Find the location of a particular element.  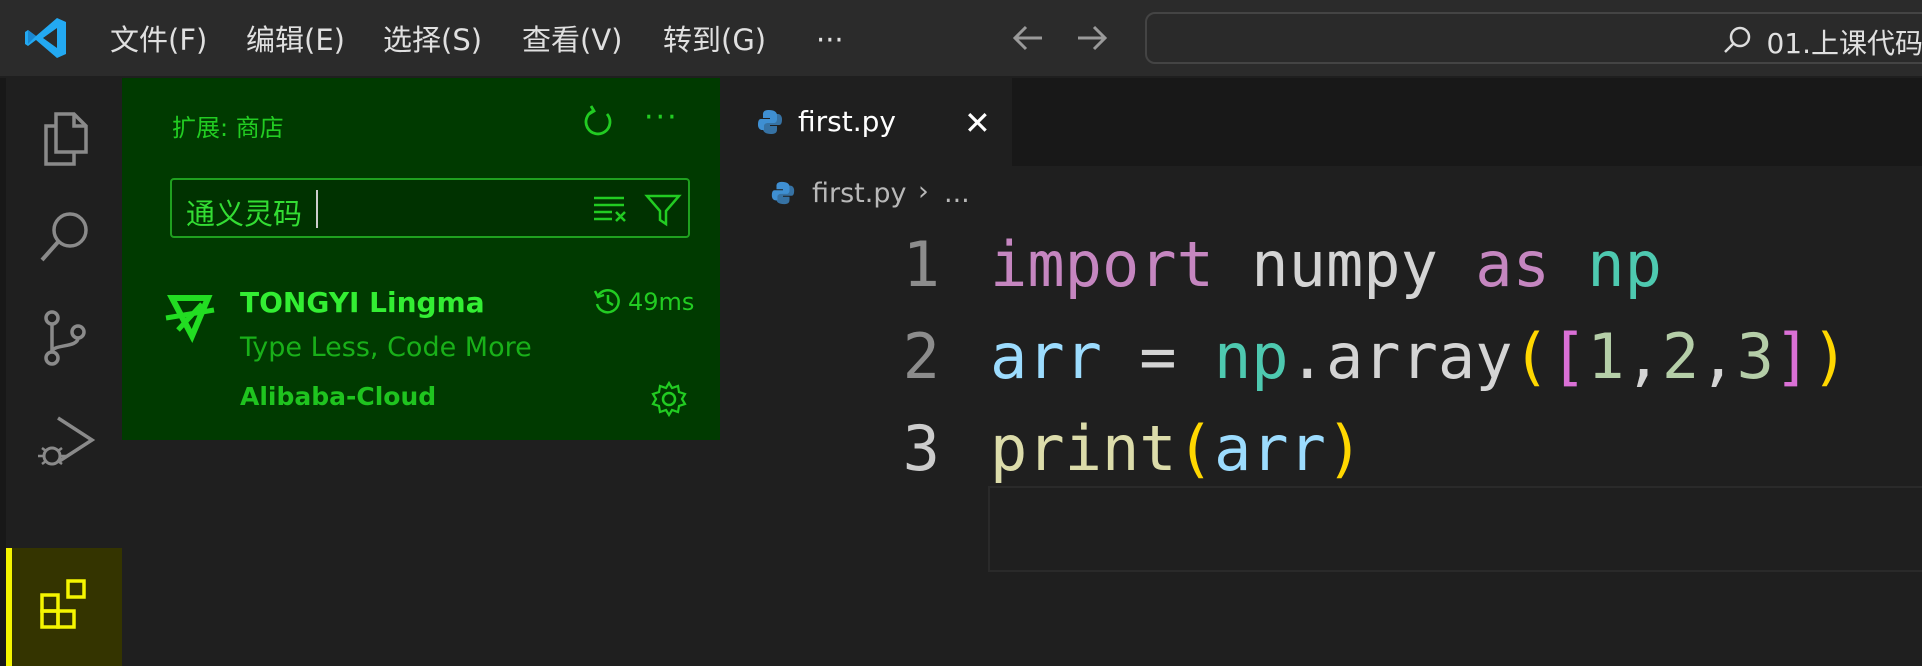

tab-label: first.py is located at coordinates (847, 121).